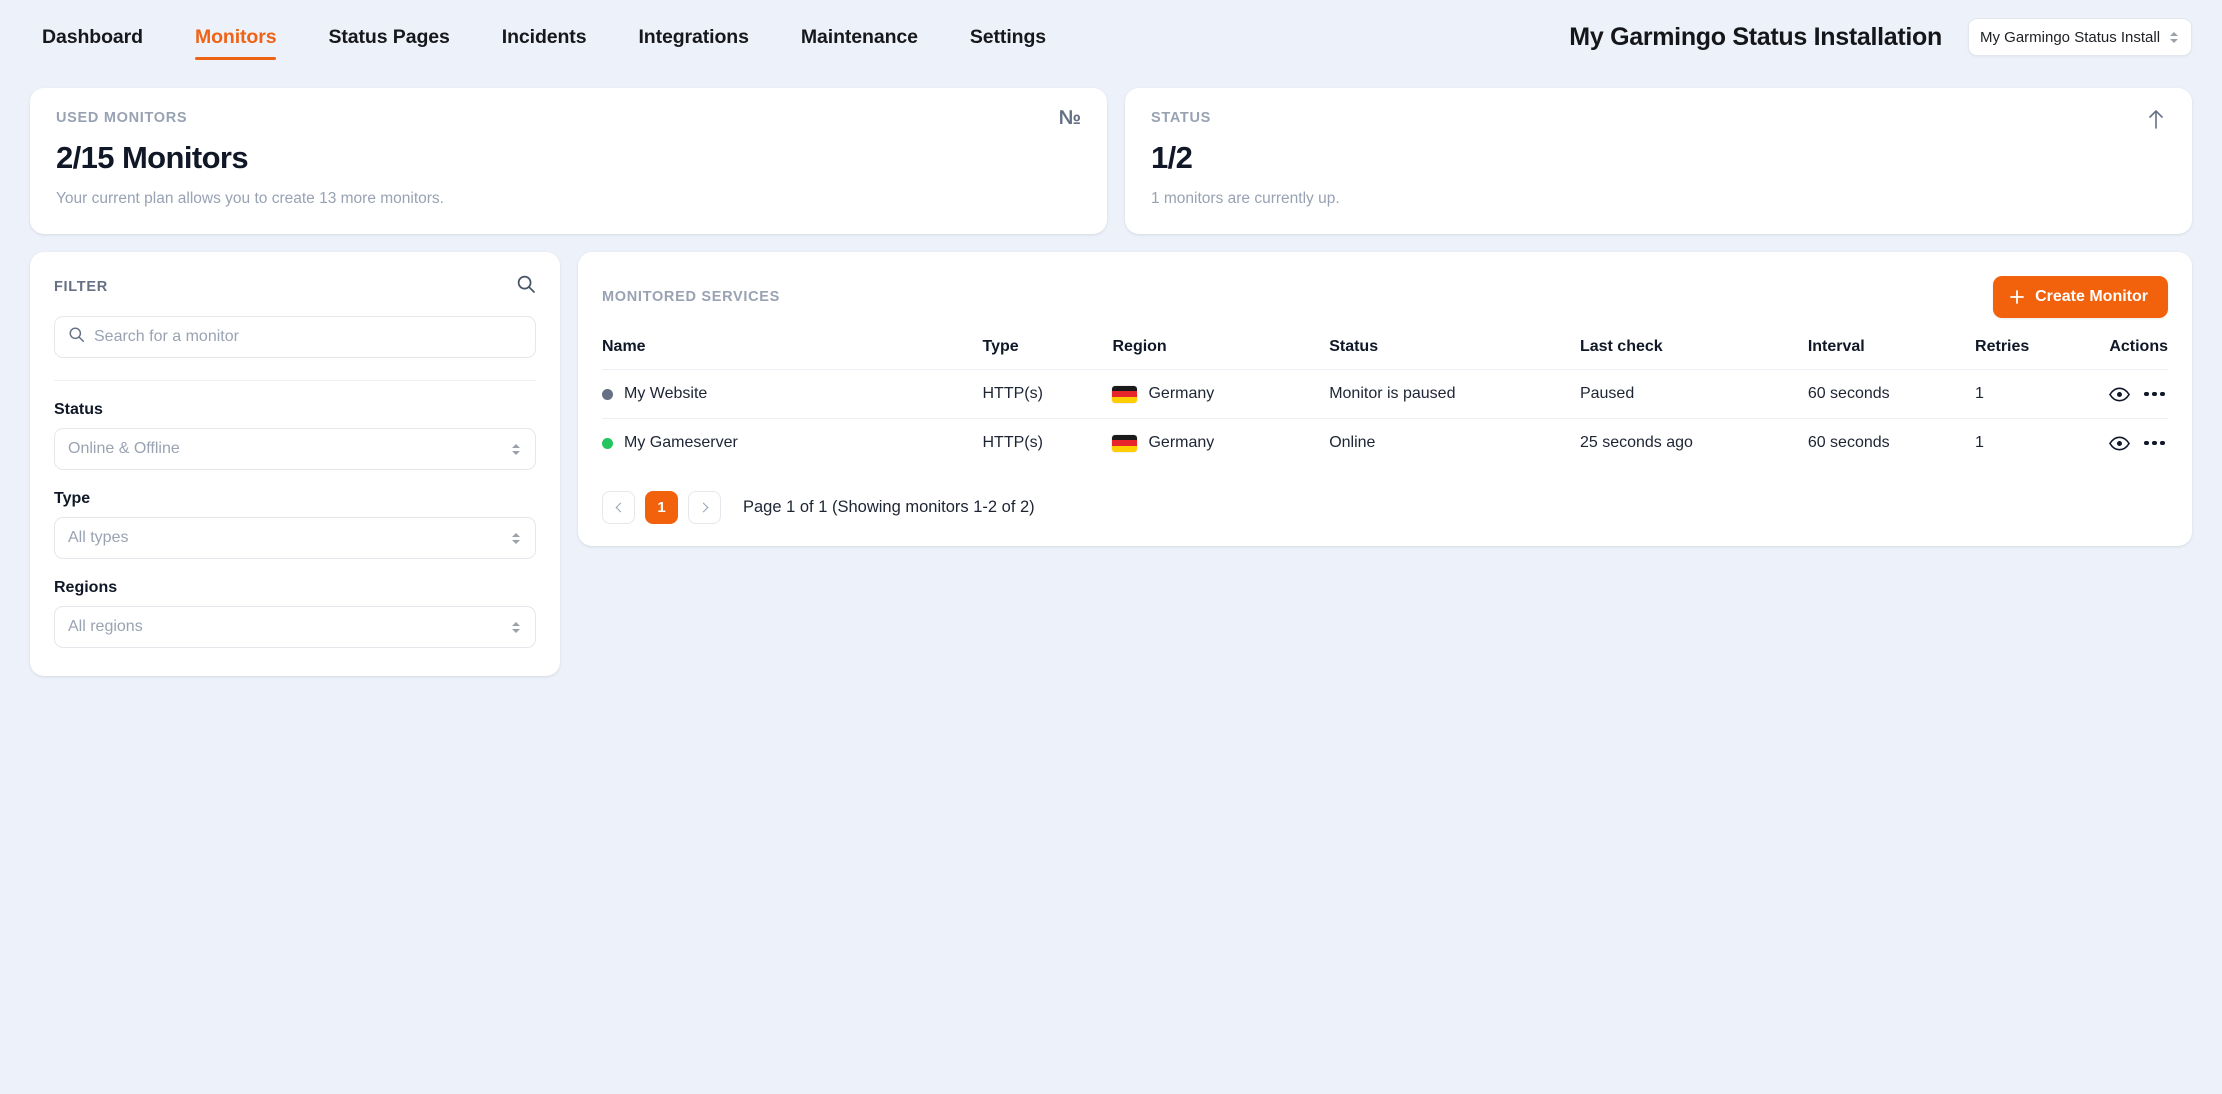 The height and width of the screenshot is (1094, 2222). What do you see at coordinates (691, 297) in the screenshot?
I see `monitored-services-title: MONITORED SERVICES` at bounding box center [691, 297].